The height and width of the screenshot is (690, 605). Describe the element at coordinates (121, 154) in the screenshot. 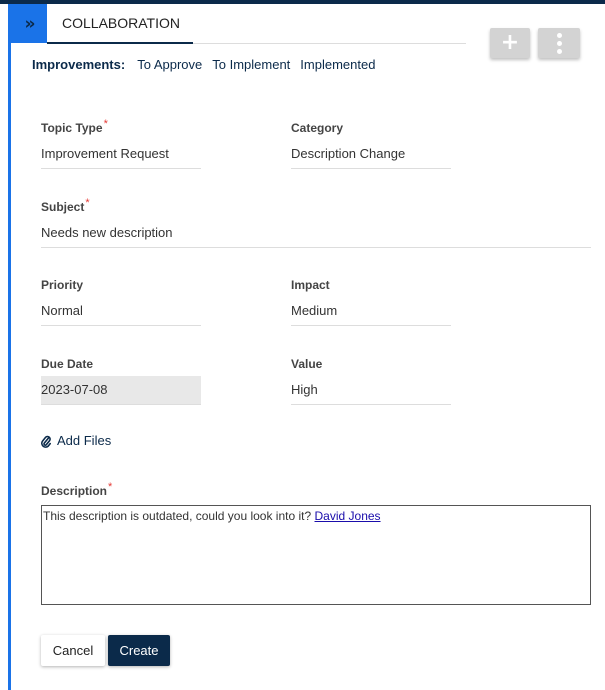

I see `topic-type-field: Improvement Request` at that location.